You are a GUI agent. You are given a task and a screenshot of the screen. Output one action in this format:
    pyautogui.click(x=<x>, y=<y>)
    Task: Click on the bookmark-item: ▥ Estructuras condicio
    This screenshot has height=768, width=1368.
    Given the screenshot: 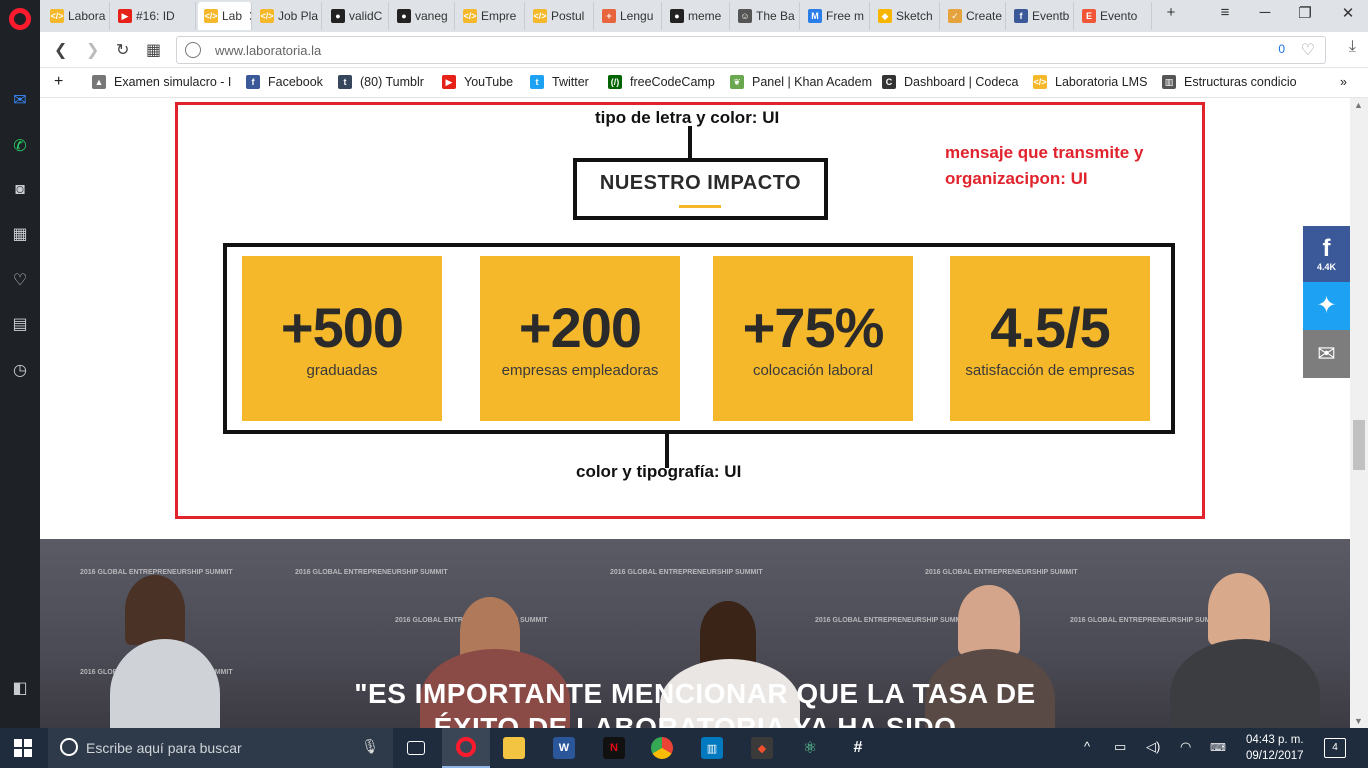 What is the action you would take?
    pyautogui.click(x=1229, y=82)
    